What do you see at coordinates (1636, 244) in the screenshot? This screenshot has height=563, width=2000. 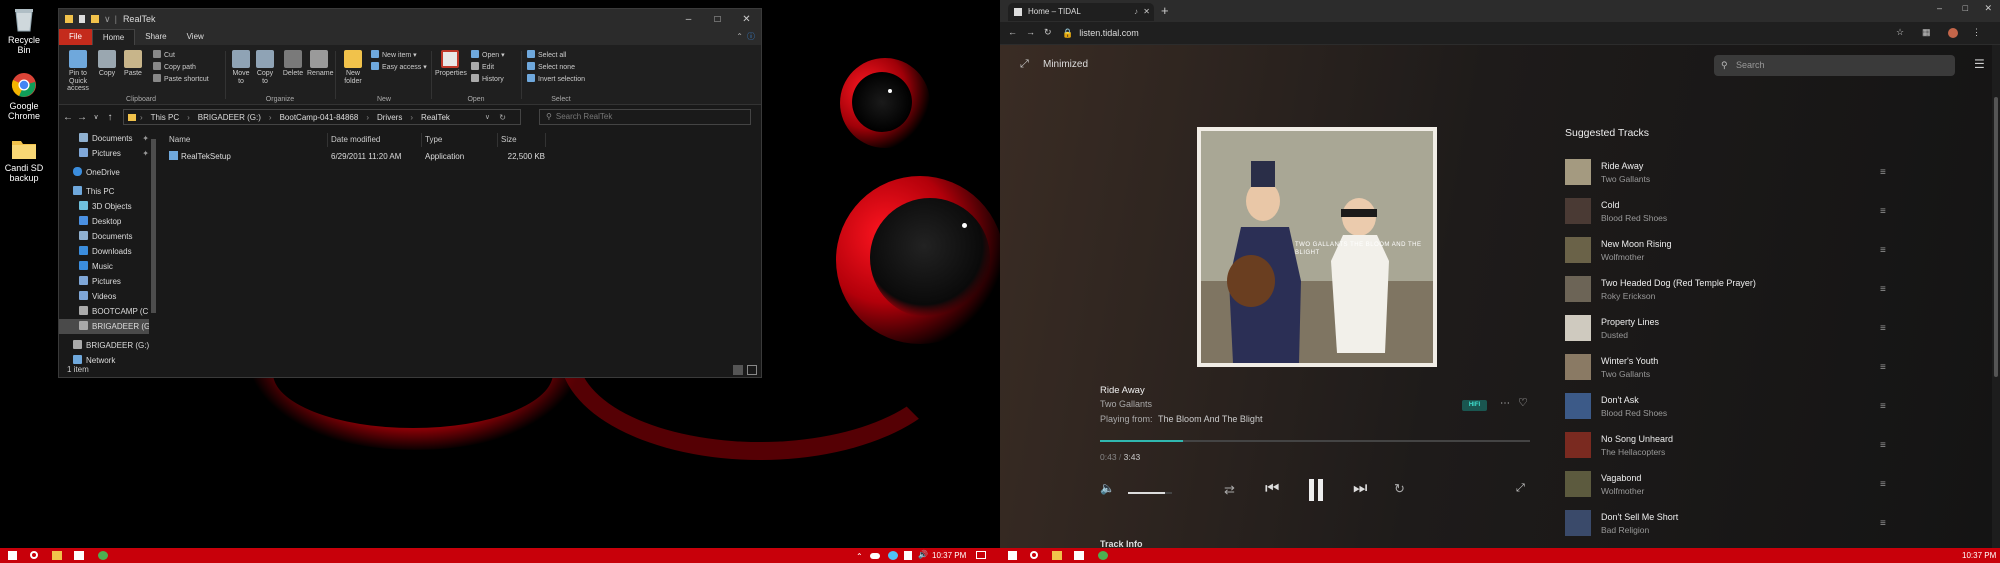 I see `track-title: New Moon Rising` at bounding box center [1636, 244].